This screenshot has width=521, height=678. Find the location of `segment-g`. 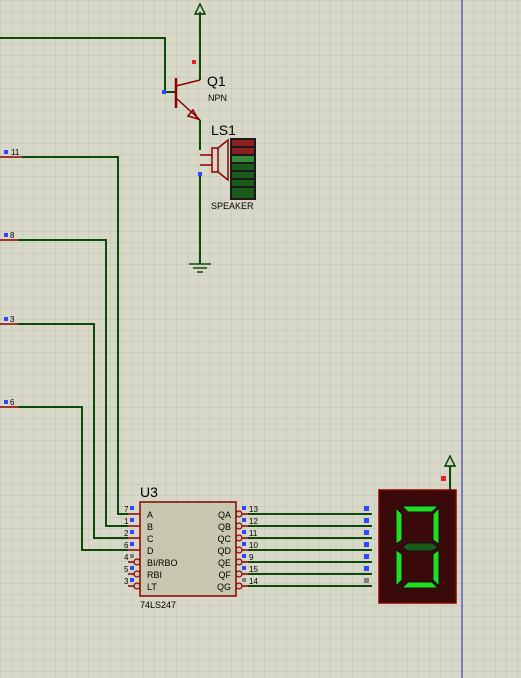

segment-g is located at coordinates (420, 547).